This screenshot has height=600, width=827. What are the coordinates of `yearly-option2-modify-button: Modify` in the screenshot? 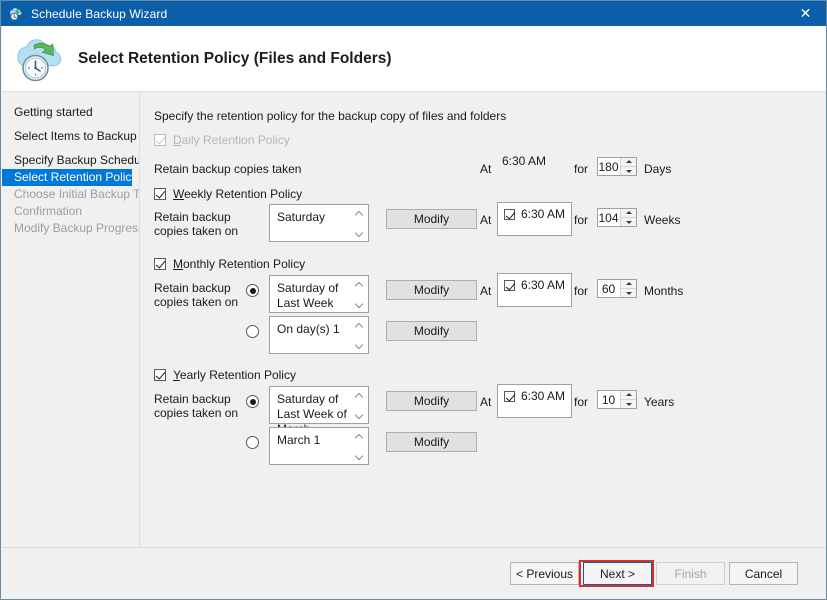 It's located at (431, 442).